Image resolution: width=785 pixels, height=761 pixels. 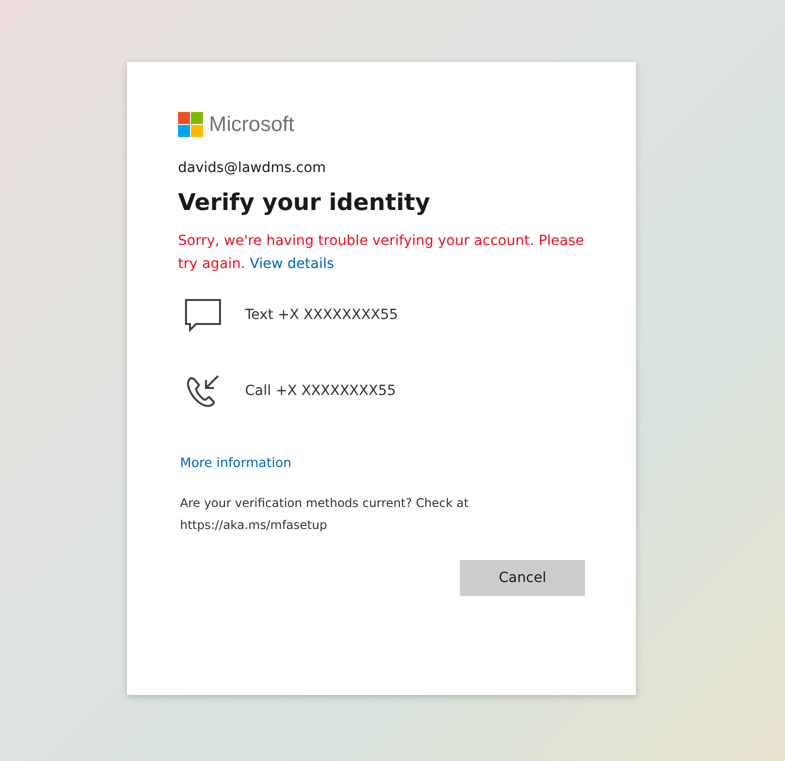 I want to click on cancel-button: Cancel, so click(x=522, y=578).